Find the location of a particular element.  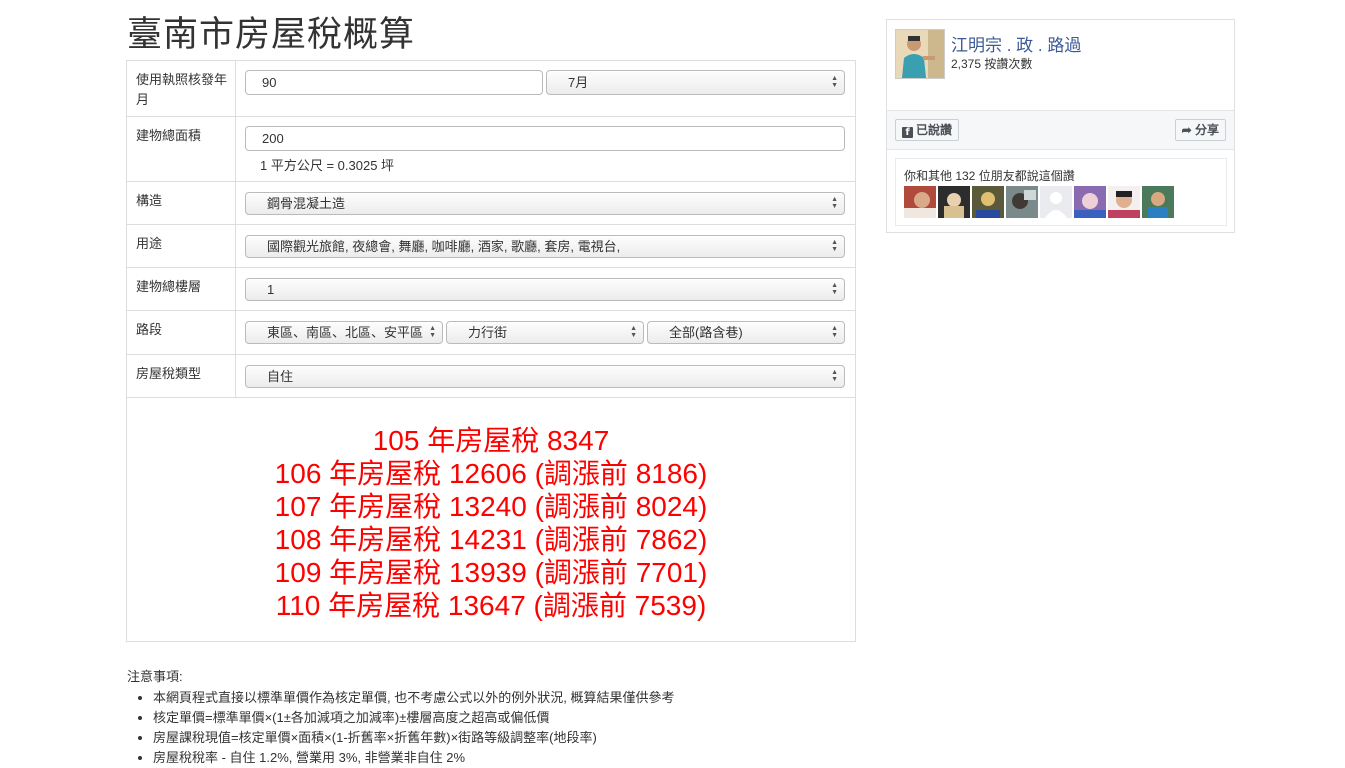

fb-liked-button: f 已說讚 is located at coordinates (927, 130).